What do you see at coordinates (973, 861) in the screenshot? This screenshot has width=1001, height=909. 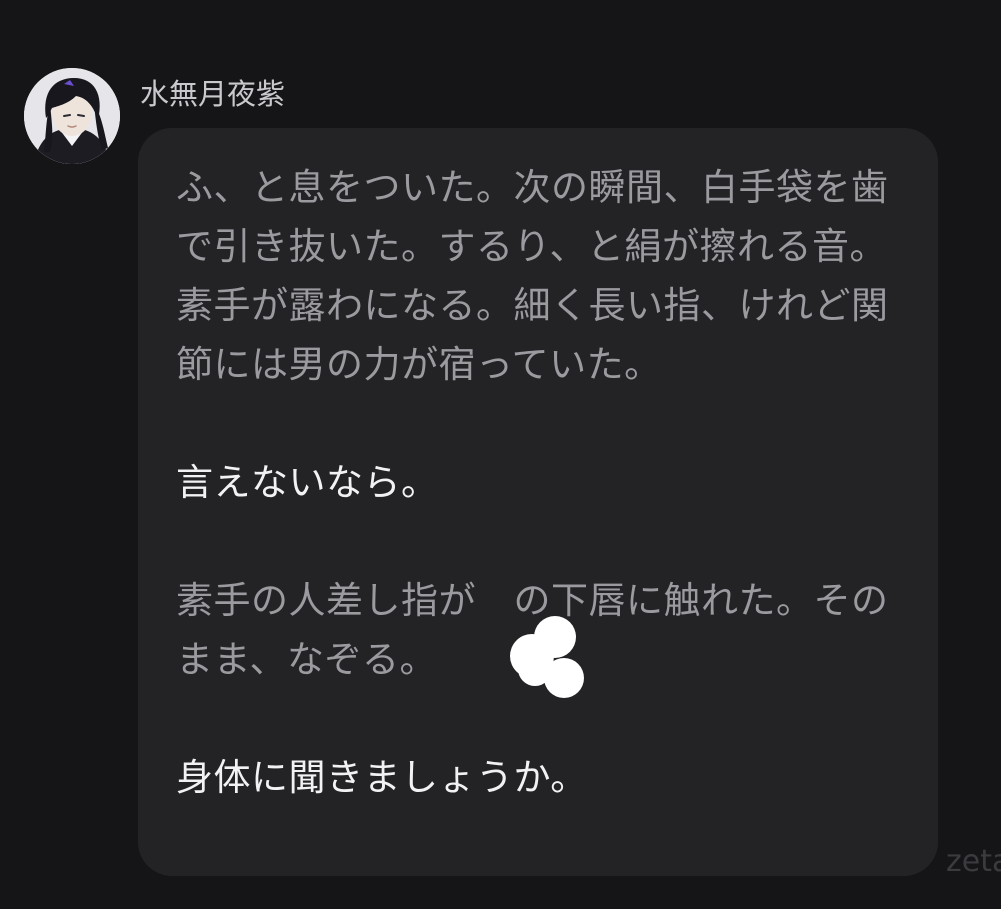 I see `watermark-text: zeta` at bounding box center [973, 861].